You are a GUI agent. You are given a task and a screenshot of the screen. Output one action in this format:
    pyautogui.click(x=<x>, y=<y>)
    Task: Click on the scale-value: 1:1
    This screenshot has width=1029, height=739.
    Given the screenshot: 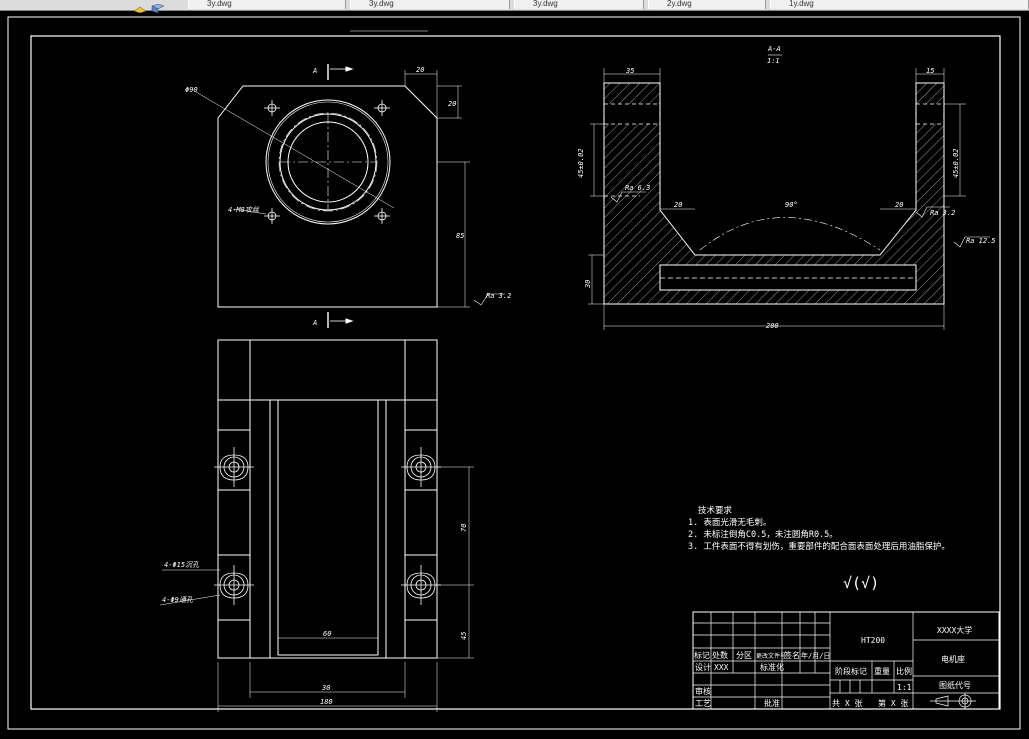 What is the action you would take?
    pyautogui.click(x=904, y=687)
    